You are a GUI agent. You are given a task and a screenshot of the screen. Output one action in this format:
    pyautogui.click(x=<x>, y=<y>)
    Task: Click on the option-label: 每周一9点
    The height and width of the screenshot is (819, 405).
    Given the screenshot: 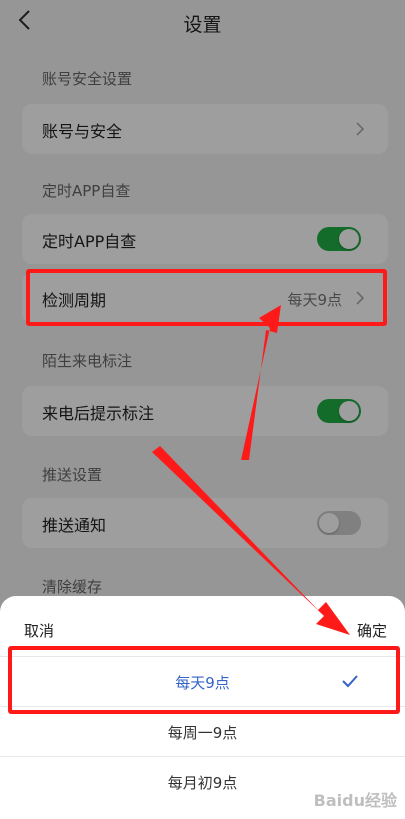 What is the action you would take?
    pyautogui.click(x=202, y=733)
    